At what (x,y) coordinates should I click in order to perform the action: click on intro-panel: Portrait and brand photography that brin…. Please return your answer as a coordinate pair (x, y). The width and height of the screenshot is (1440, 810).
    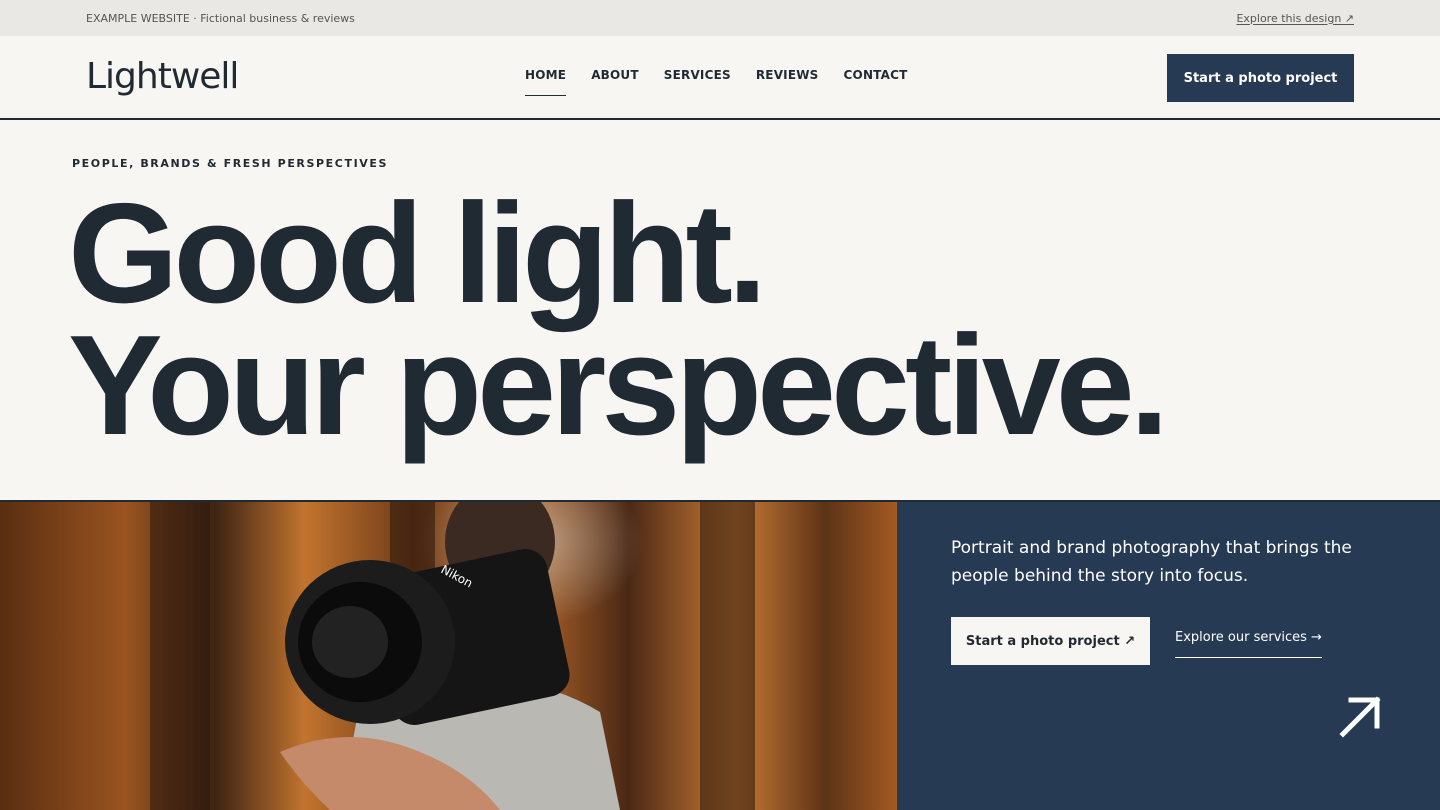
    Looking at the image, I should click on (1168, 656).